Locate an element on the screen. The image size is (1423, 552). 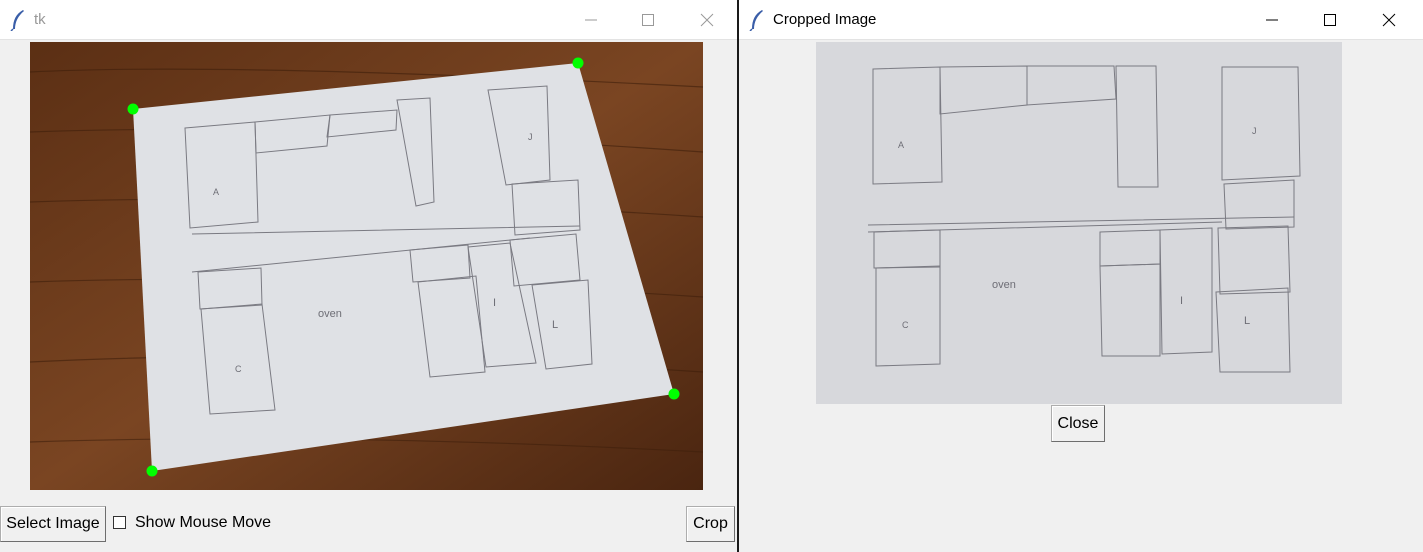
close-dialog-button: Close is located at coordinates (1078, 423).